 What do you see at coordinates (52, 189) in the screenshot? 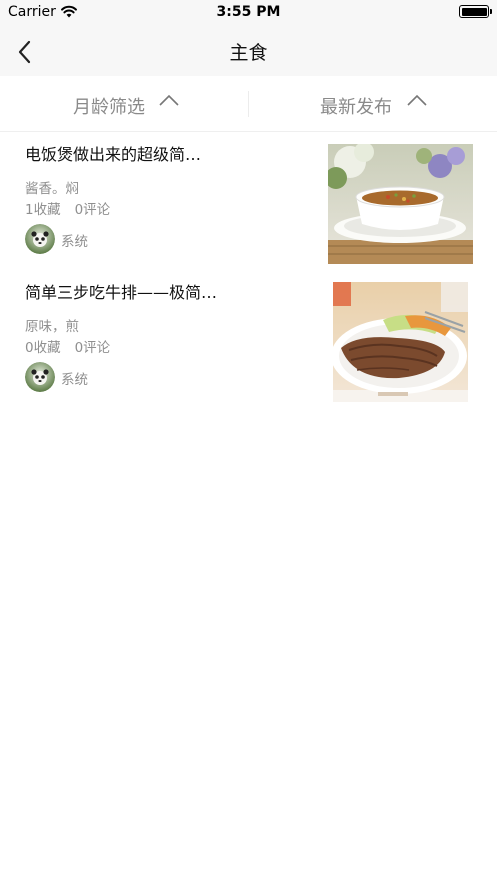
I see `recipe-tags: 酱香。焖` at bounding box center [52, 189].